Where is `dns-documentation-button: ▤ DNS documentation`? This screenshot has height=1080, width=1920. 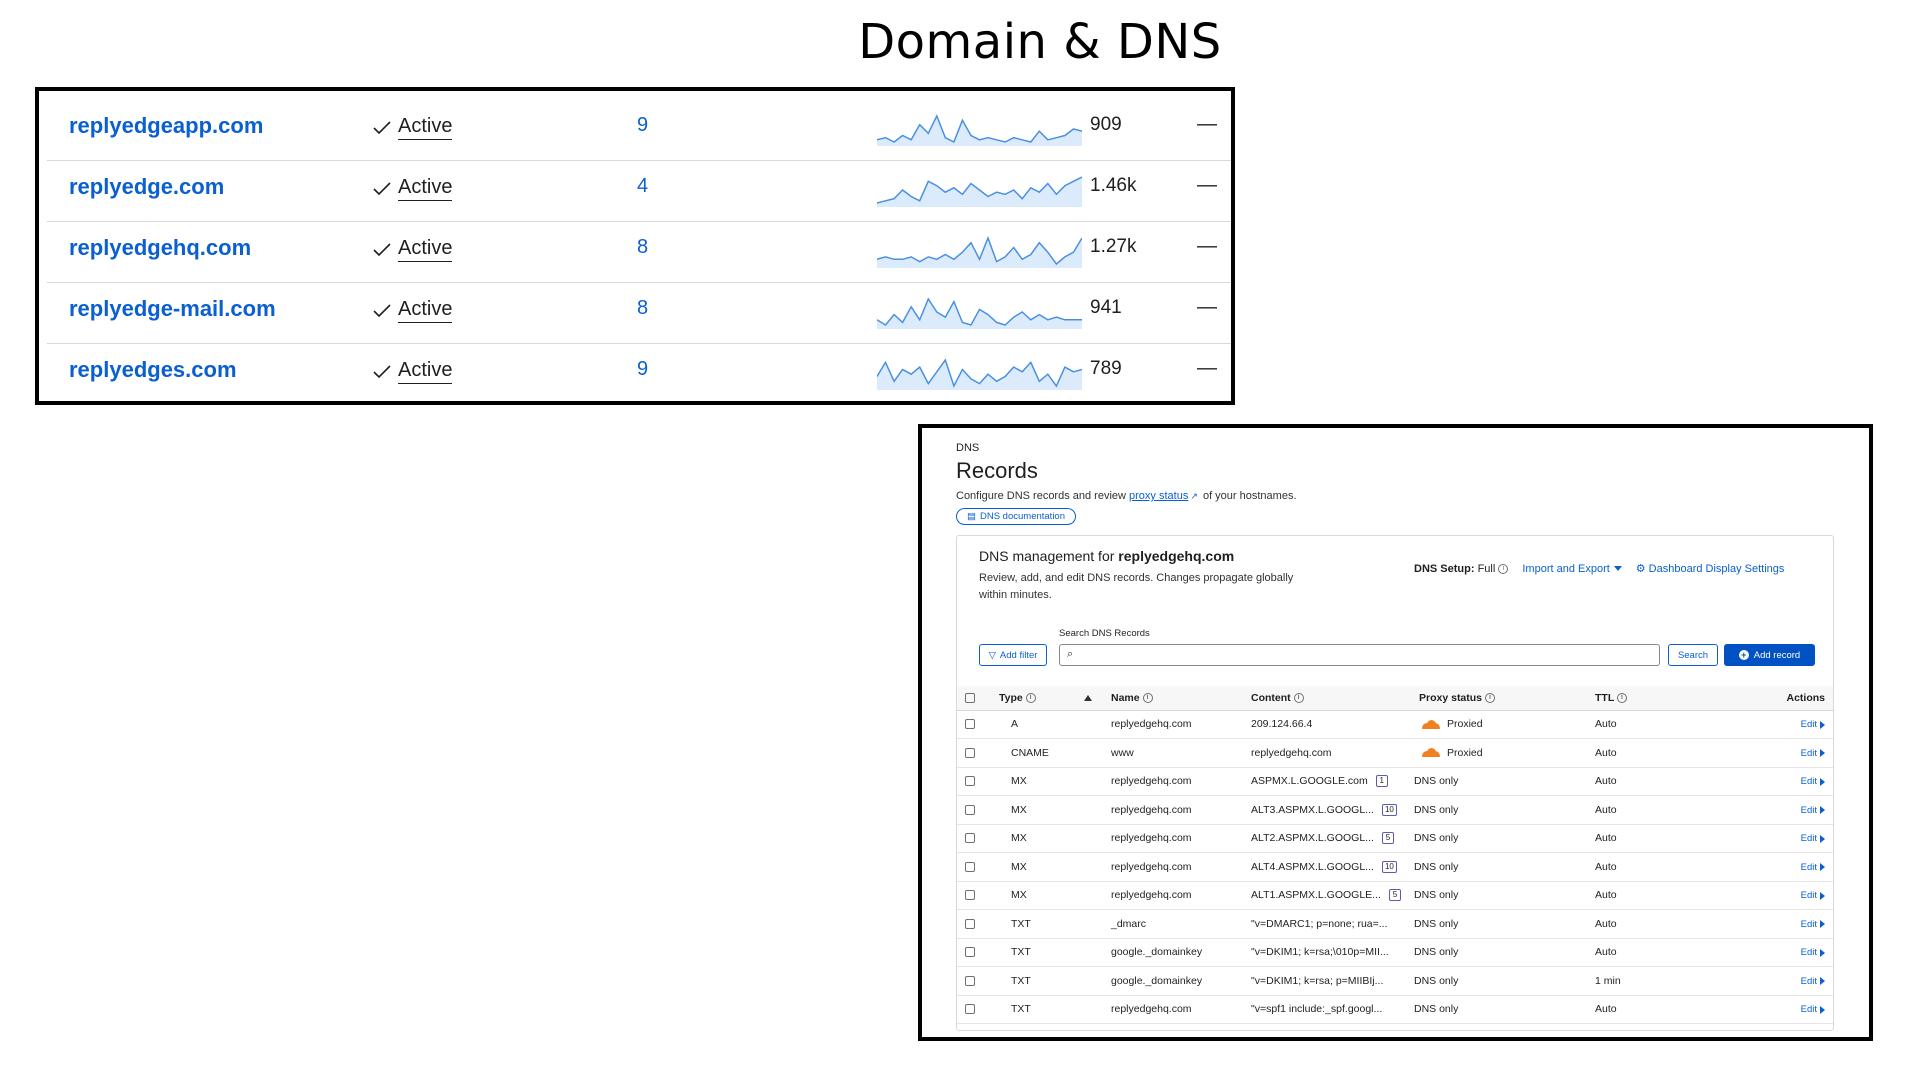
dns-documentation-button: ▤ DNS documentation is located at coordinates (1016, 516).